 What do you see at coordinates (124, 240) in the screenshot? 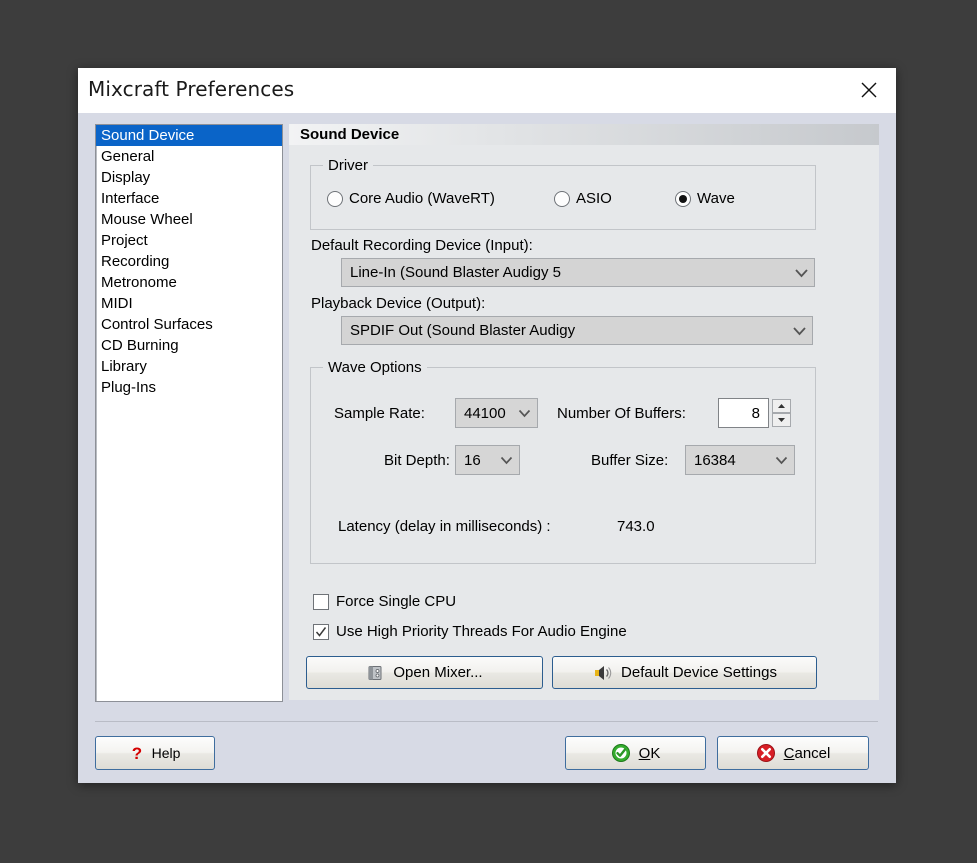
I see `sidebar-item-label: Project` at bounding box center [124, 240].